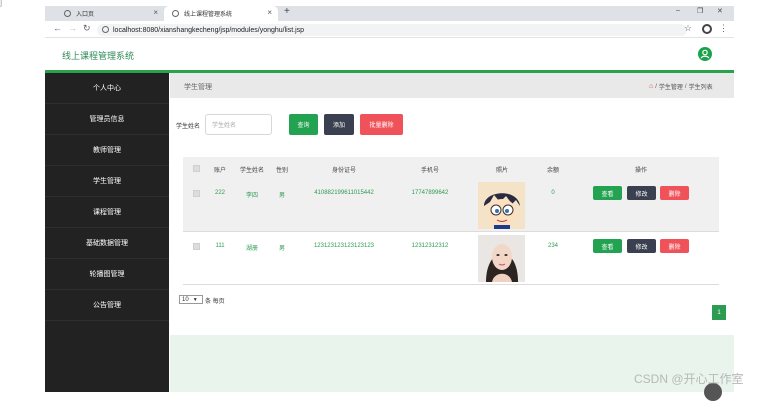 This screenshot has width=767, height=401. I want to click on cell-name: 李四, so click(251, 196).